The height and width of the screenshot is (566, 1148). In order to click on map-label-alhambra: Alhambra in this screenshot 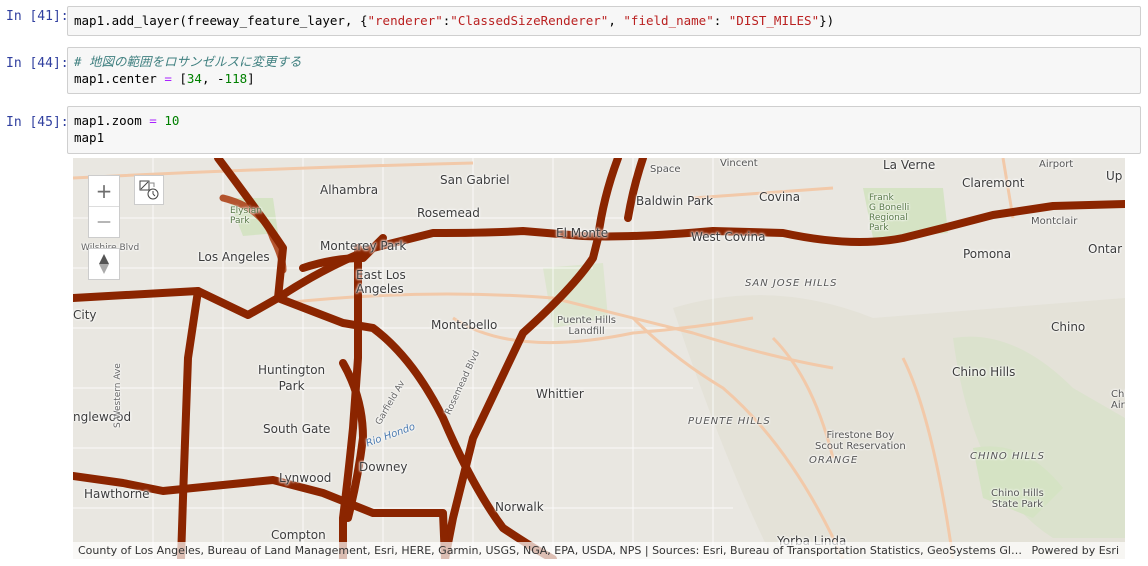, I will do `click(349, 190)`.